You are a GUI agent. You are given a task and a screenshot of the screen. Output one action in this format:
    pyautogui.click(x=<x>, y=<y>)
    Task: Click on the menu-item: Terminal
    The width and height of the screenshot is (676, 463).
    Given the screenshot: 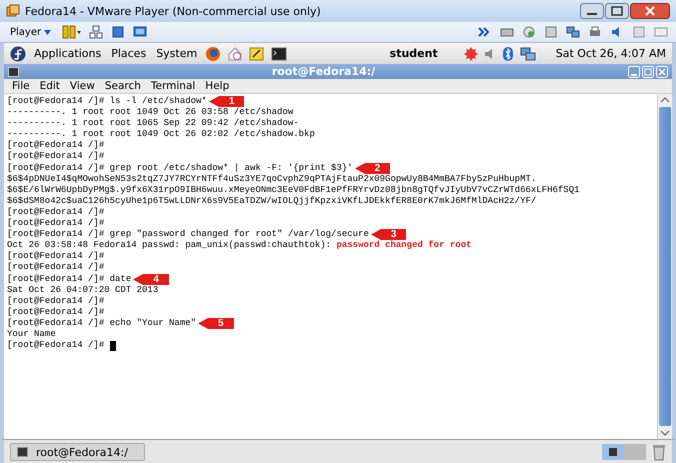 What is the action you would take?
    pyautogui.click(x=173, y=86)
    